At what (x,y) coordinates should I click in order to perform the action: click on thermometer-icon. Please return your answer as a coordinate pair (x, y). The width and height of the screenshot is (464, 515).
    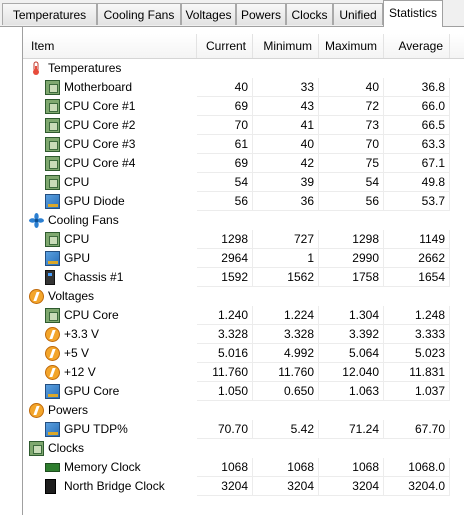
    Looking at the image, I should click on (36, 68).